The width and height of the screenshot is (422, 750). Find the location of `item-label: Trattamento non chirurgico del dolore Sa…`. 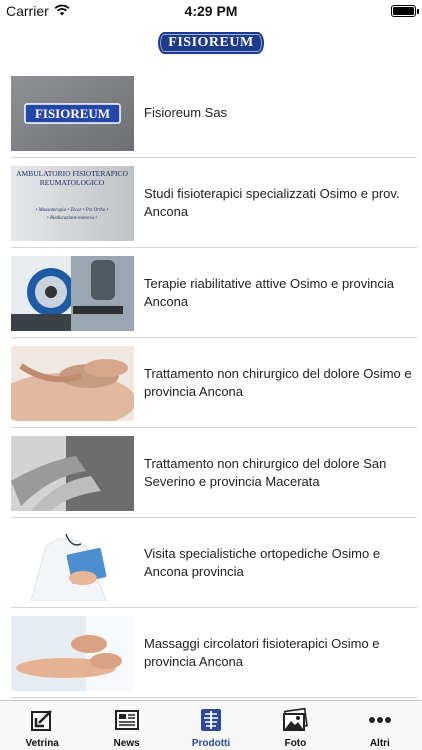

item-label: Trattamento non chirurgico del dolore Sa… is located at coordinates (265, 472).